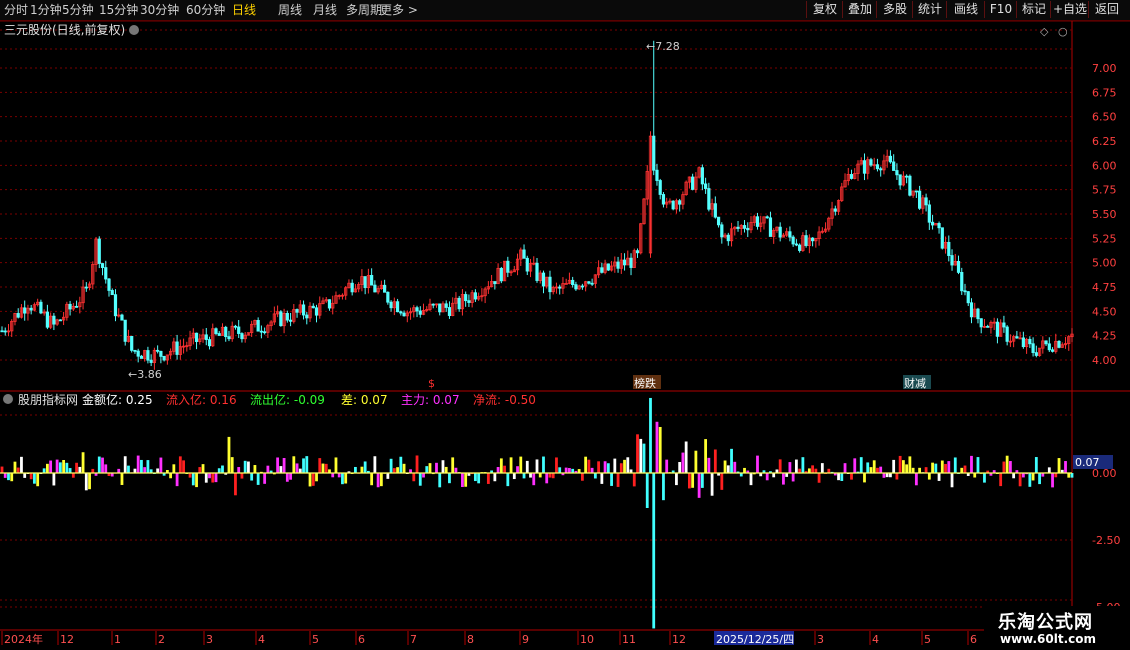  Describe the element at coordinates (201, 399) in the screenshot. I see `indicator-field: 流入亿: 0.16` at that location.